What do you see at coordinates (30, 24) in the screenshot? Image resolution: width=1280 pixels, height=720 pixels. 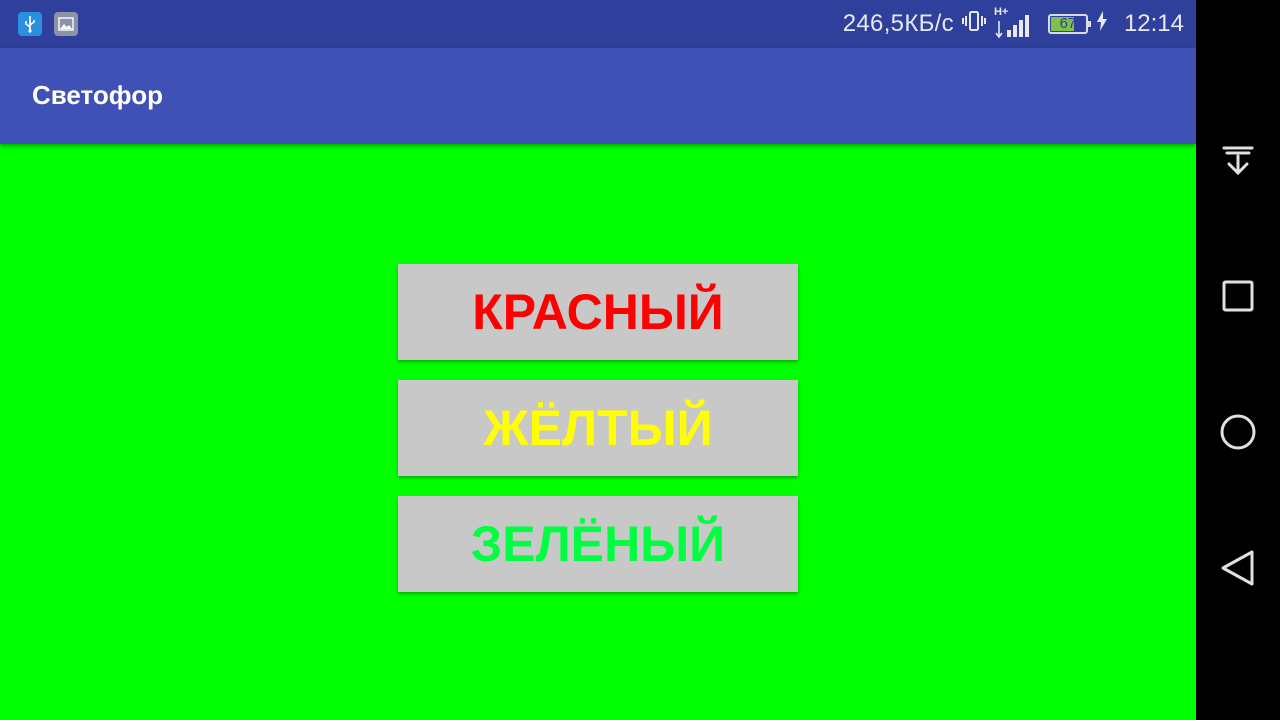 I see `usb-icon` at bounding box center [30, 24].